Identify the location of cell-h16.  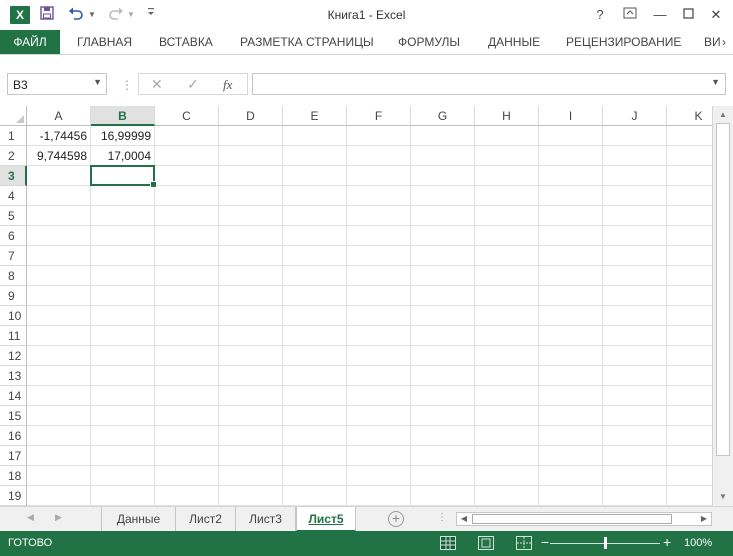
(507, 436).